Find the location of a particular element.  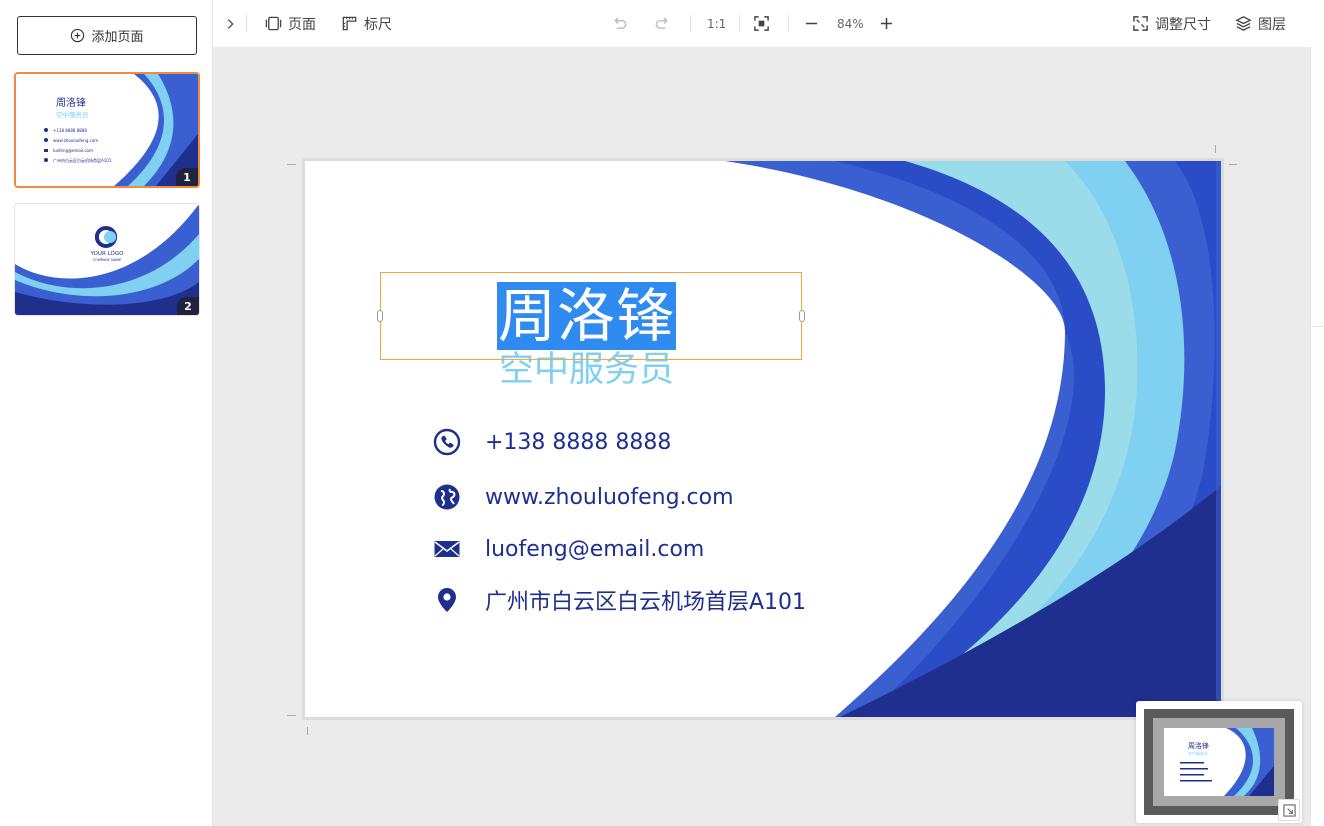

phone-text: +138 8888 8888 is located at coordinates (578, 442).